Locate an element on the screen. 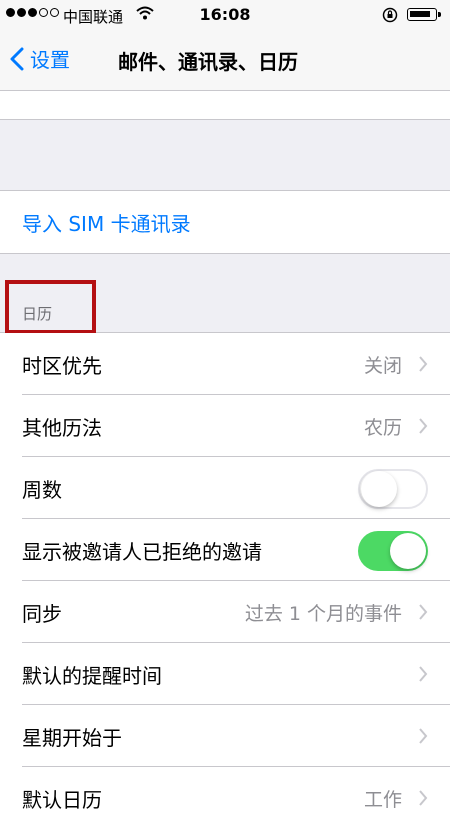  calendar-section-header: 日历 is located at coordinates (225, 293).